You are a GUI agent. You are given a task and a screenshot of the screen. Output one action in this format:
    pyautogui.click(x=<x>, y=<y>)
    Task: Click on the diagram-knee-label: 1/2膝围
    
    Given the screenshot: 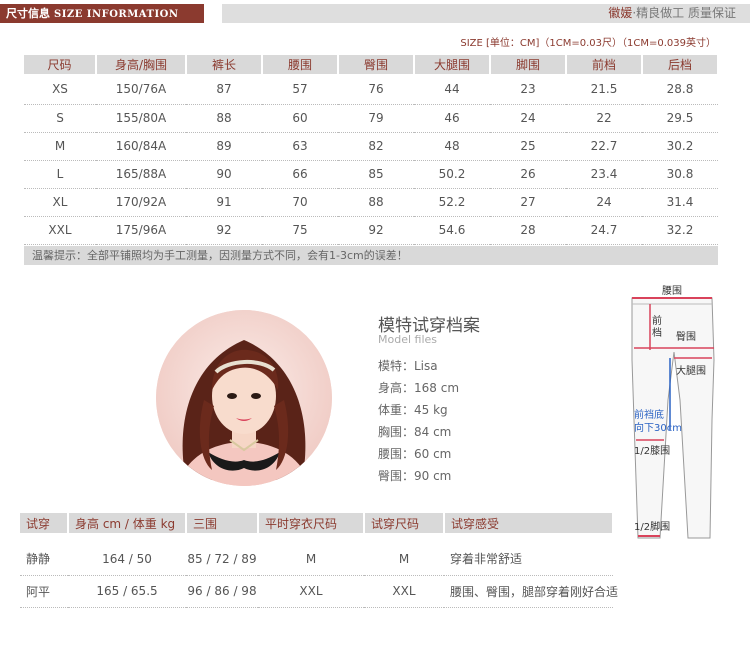 What is the action you would take?
    pyautogui.click(x=652, y=451)
    